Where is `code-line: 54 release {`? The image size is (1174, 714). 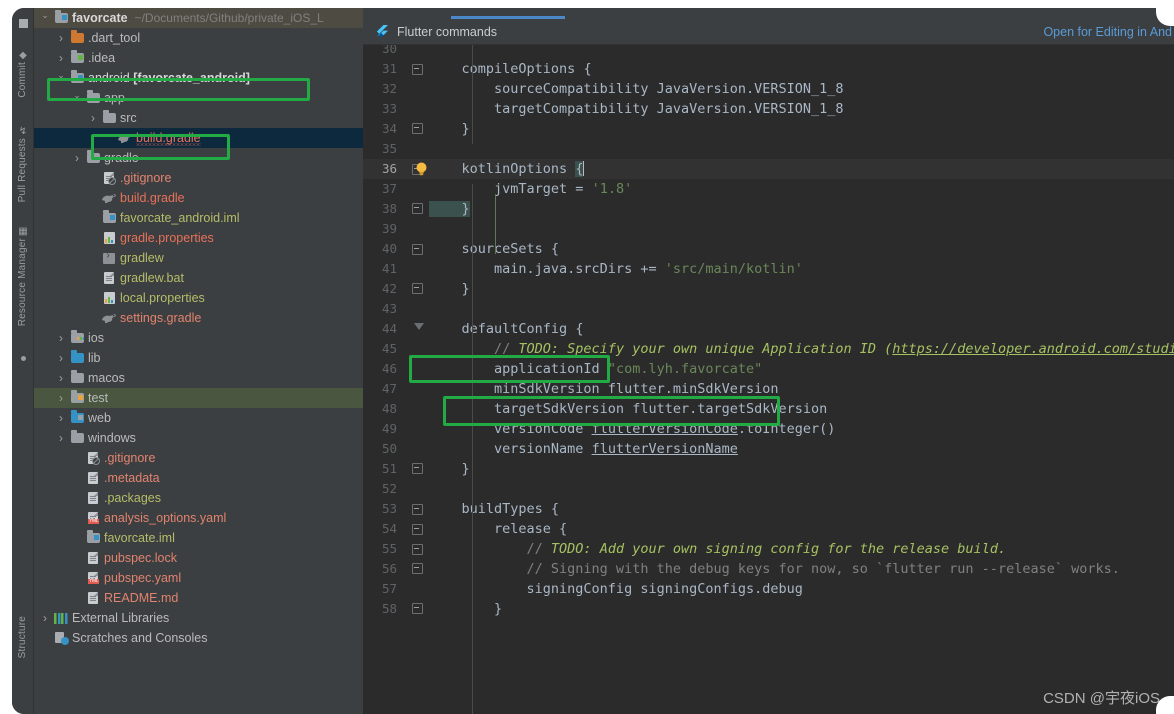 code-line: 54 release { is located at coordinates (768, 529).